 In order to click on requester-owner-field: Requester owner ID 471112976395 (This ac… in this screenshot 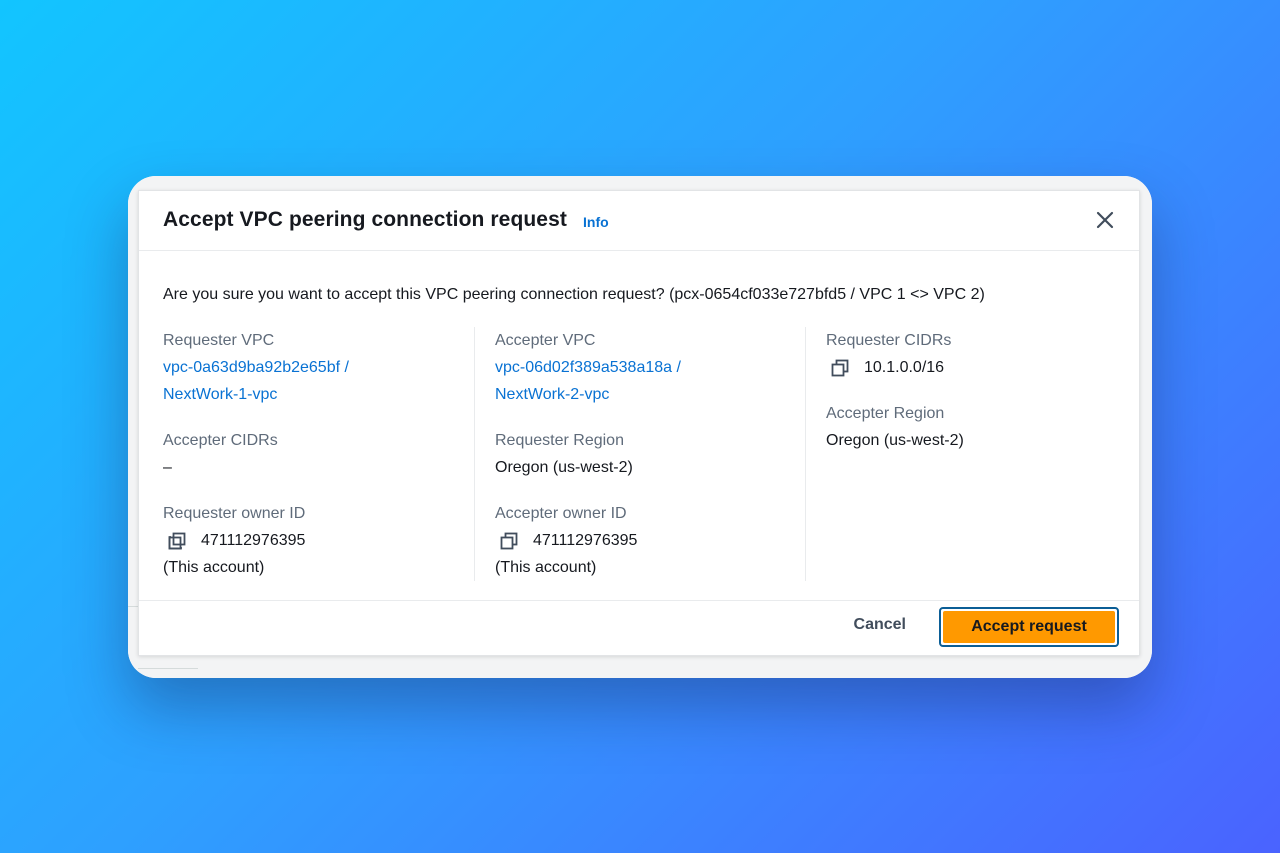, I will do `click(234, 540)`.